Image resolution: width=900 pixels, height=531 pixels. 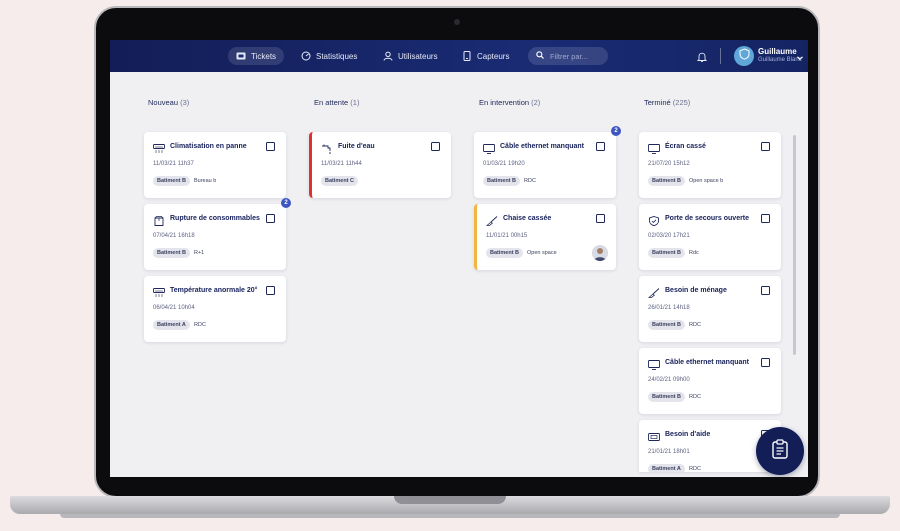 I want to click on user-avatar, so click(x=744, y=56).